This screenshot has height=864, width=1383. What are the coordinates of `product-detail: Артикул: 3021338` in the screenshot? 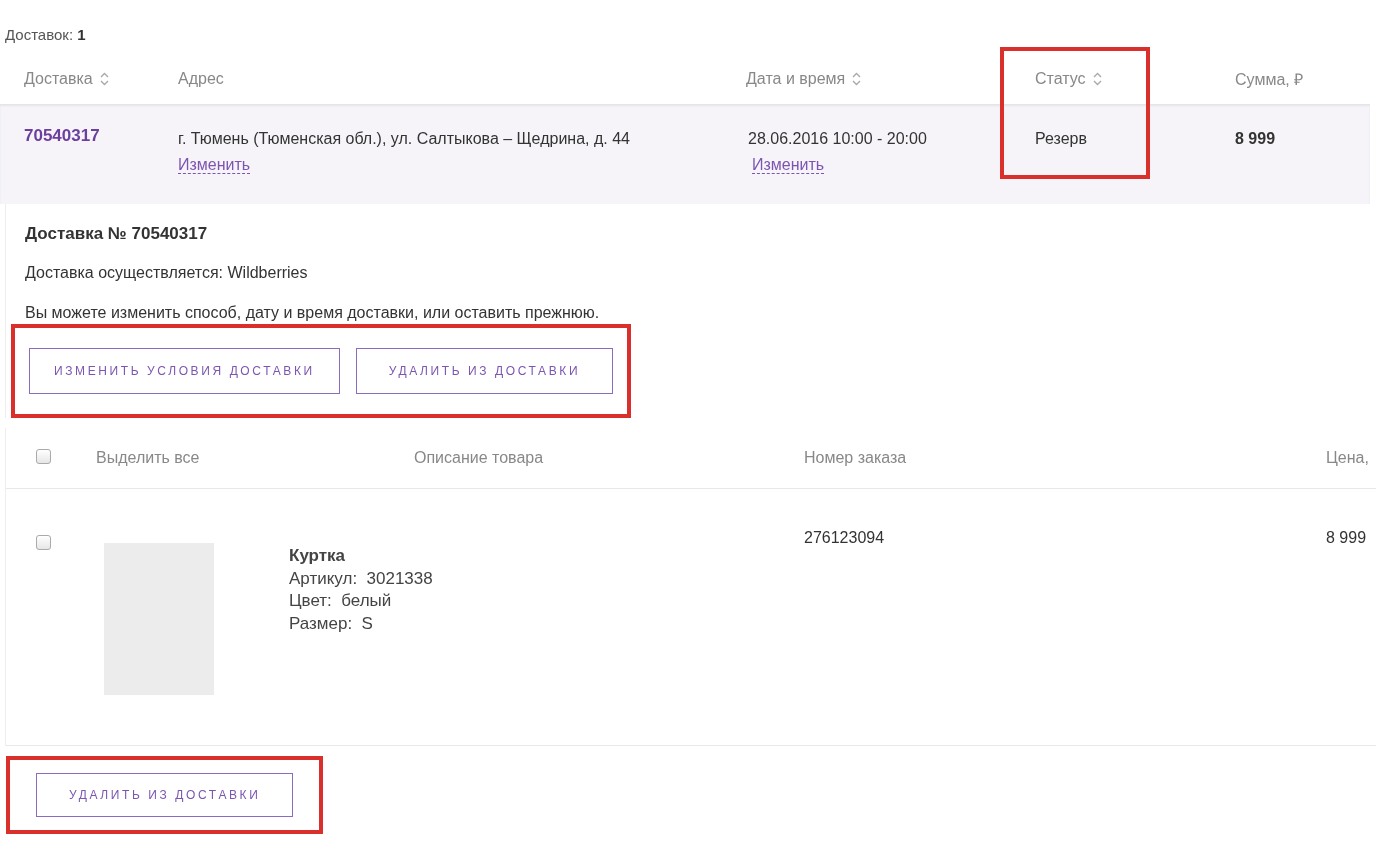 It's located at (361, 578).